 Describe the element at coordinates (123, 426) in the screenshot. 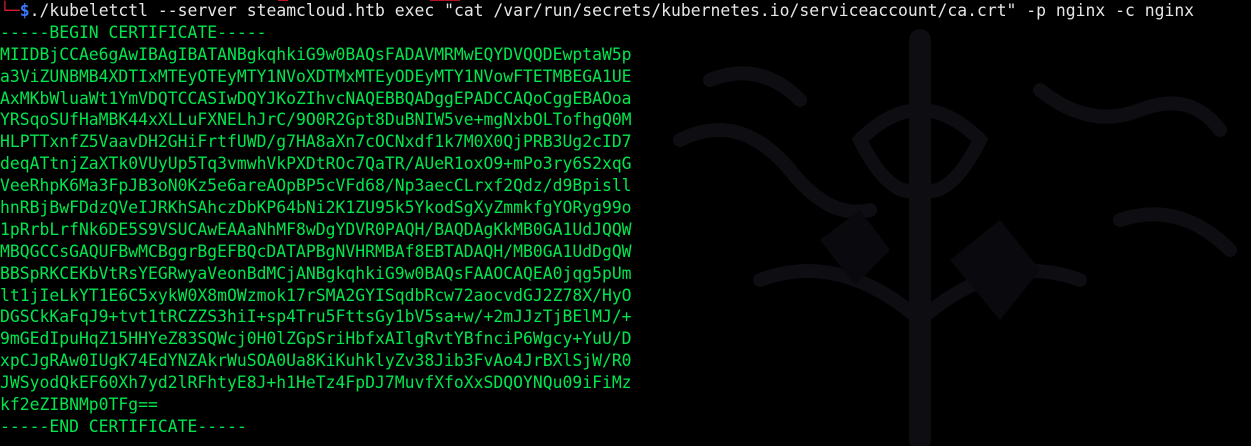

I see `output-line: -----END CERTIFICATE-----` at that location.